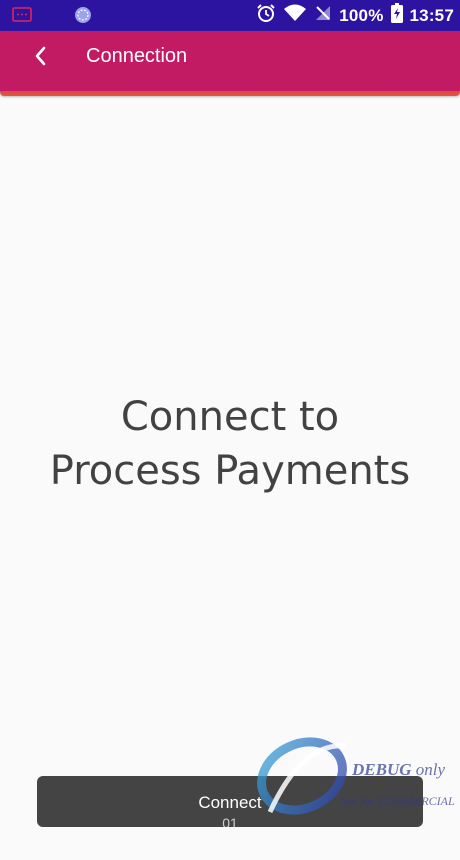 The image size is (460, 860). Describe the element at coordinates (323, 15) in the screenshot. I see `no-signal-icon` at that location.